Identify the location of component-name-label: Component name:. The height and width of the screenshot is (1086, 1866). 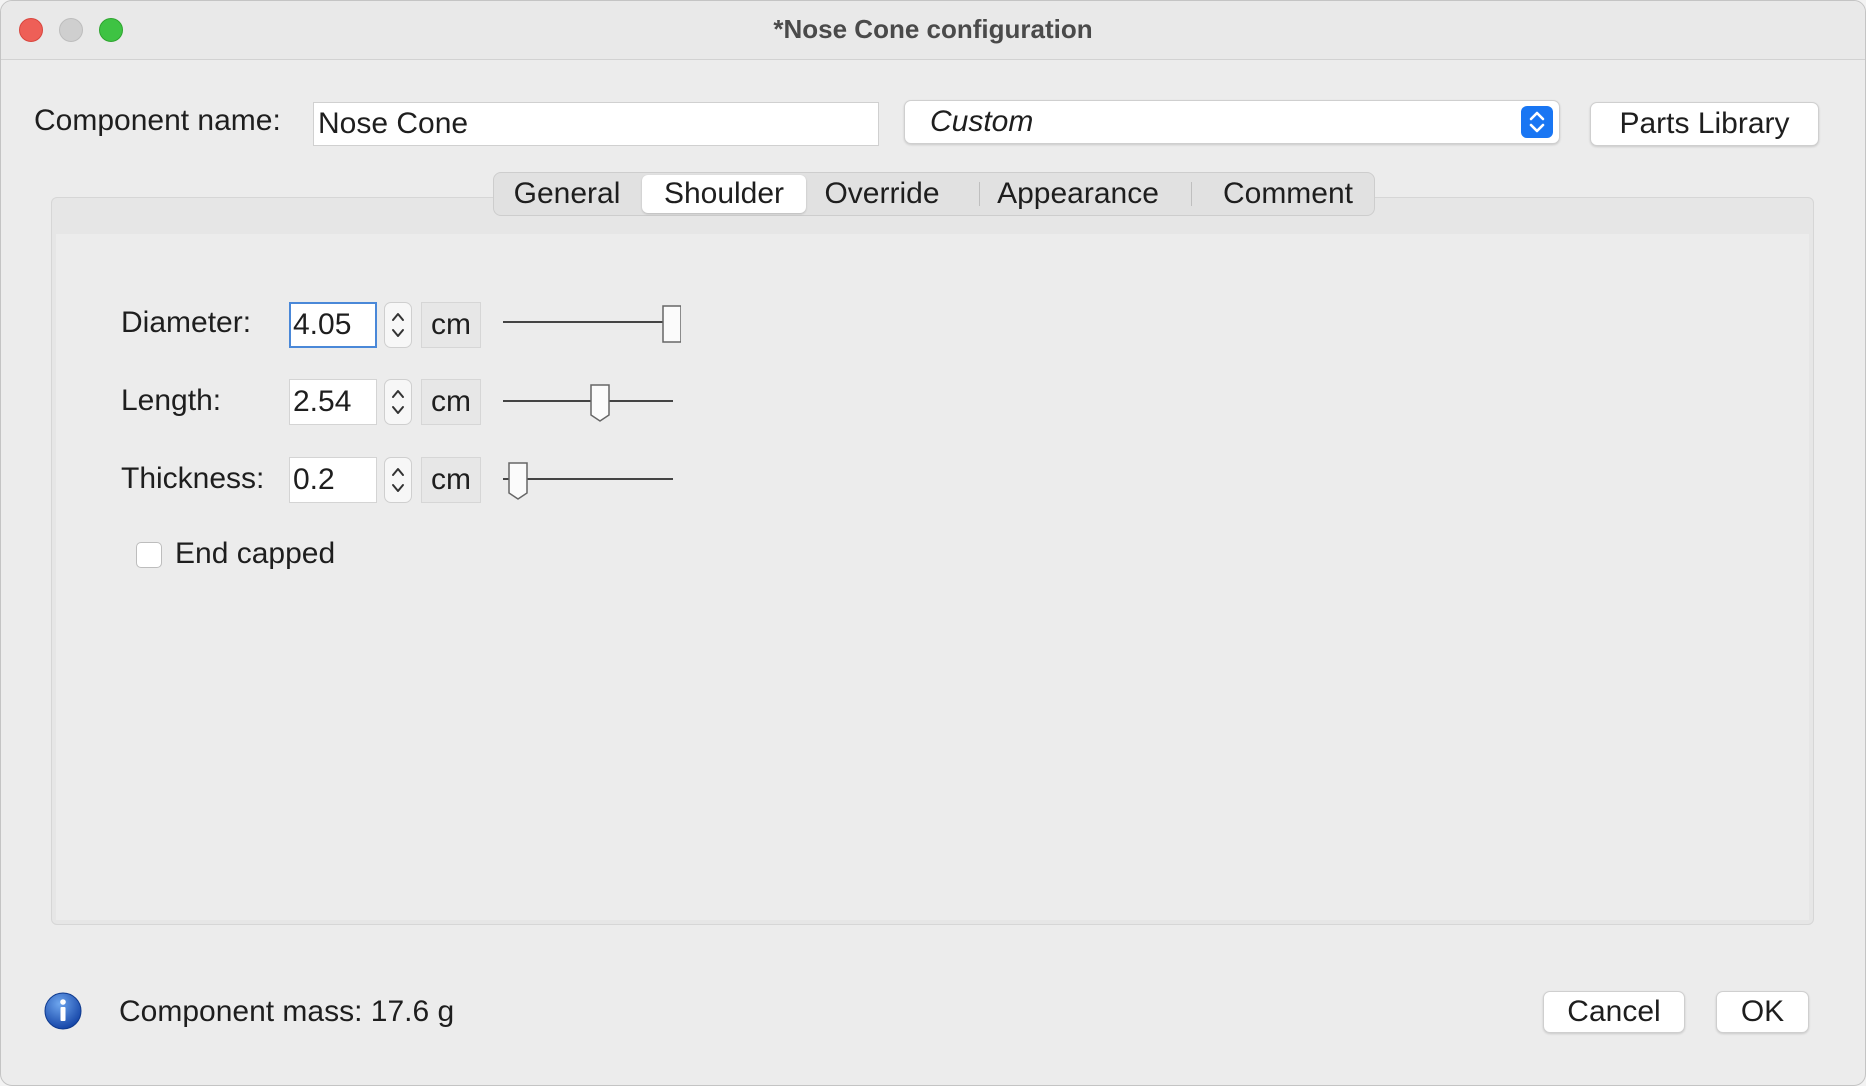
(157, 120).